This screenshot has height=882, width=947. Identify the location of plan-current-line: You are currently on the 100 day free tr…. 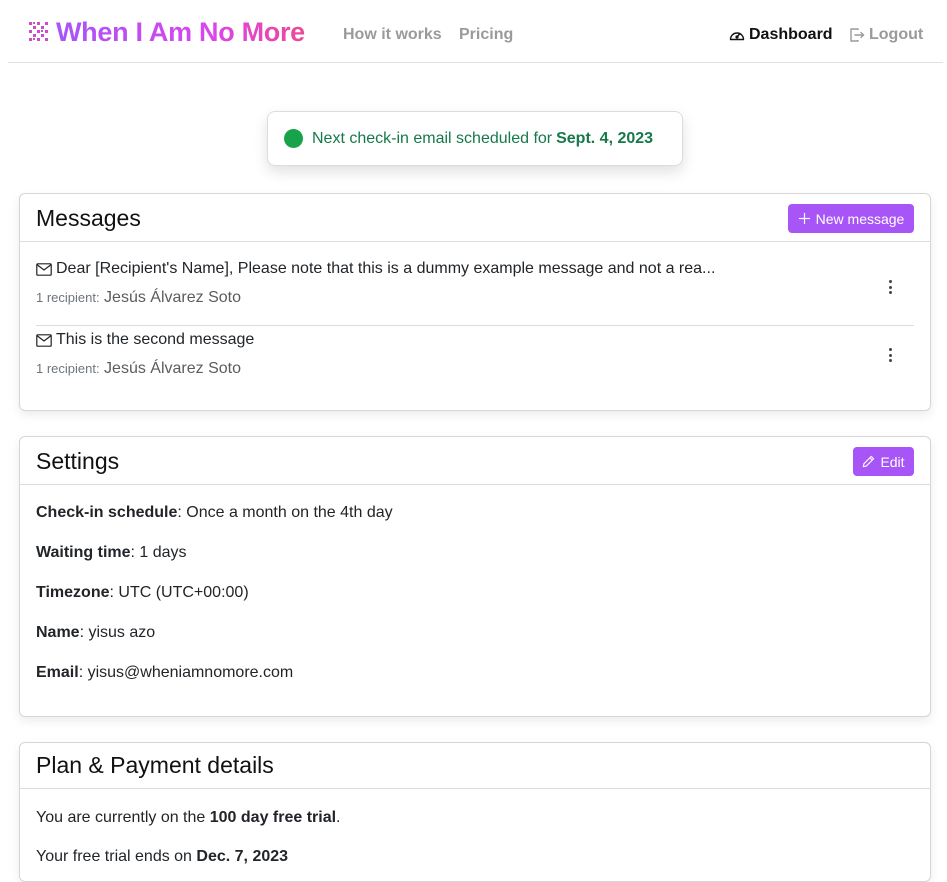
(188, 817).